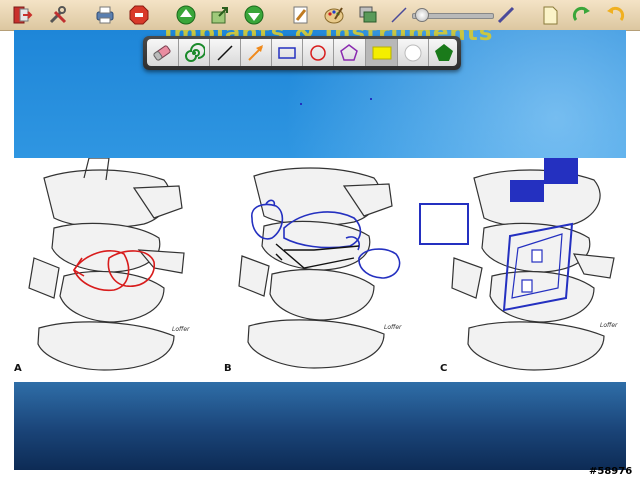 The height and width of the screenshot is (480, 640). What do you see at coordinates (254, 15) in the screenshot?
I see `down-arrow-icon` at bounding box center [254, 15].